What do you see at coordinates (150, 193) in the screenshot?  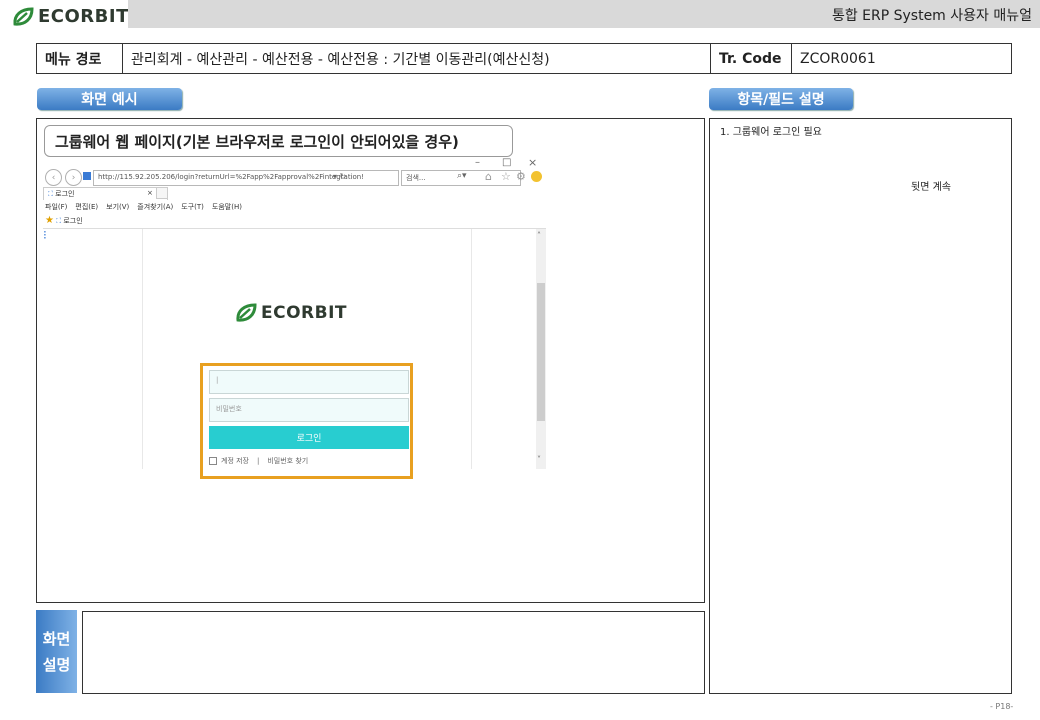 I see `tab-close-icon: ×` at bounding box center [150, 193].